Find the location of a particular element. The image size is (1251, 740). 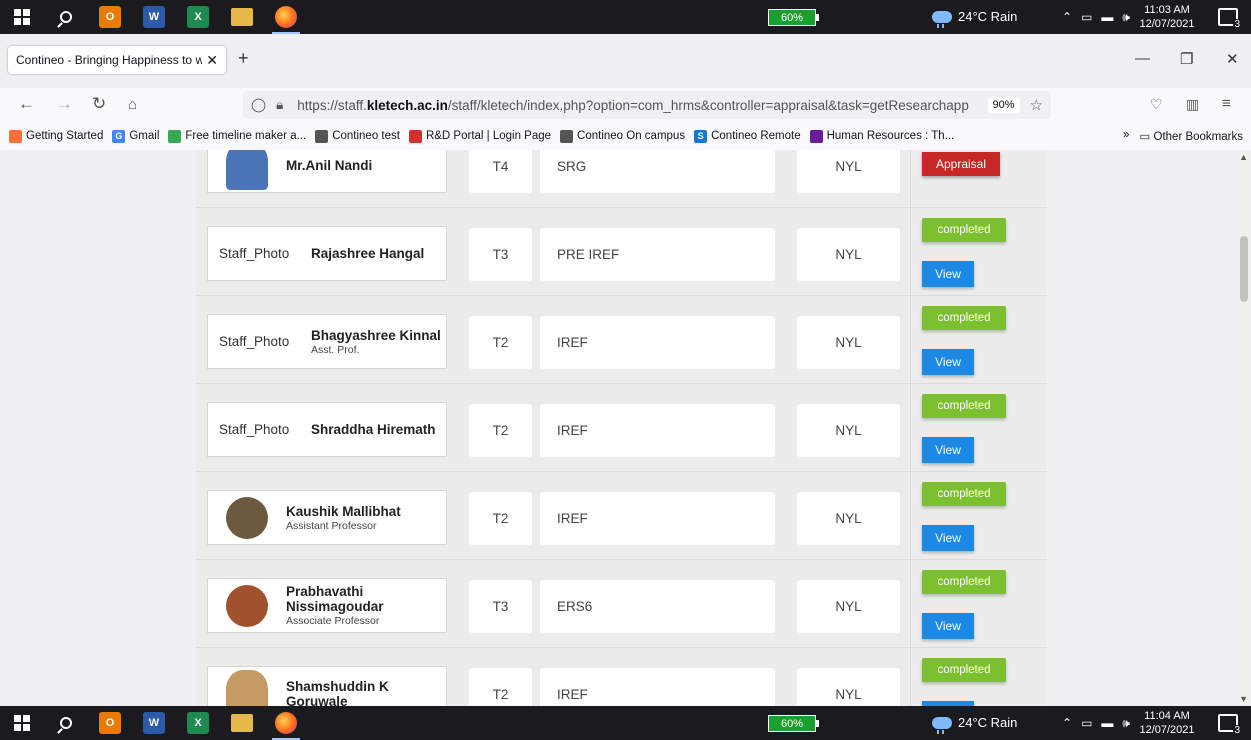

bookmark-item: G Gmail is located at coordinates (136, 136).